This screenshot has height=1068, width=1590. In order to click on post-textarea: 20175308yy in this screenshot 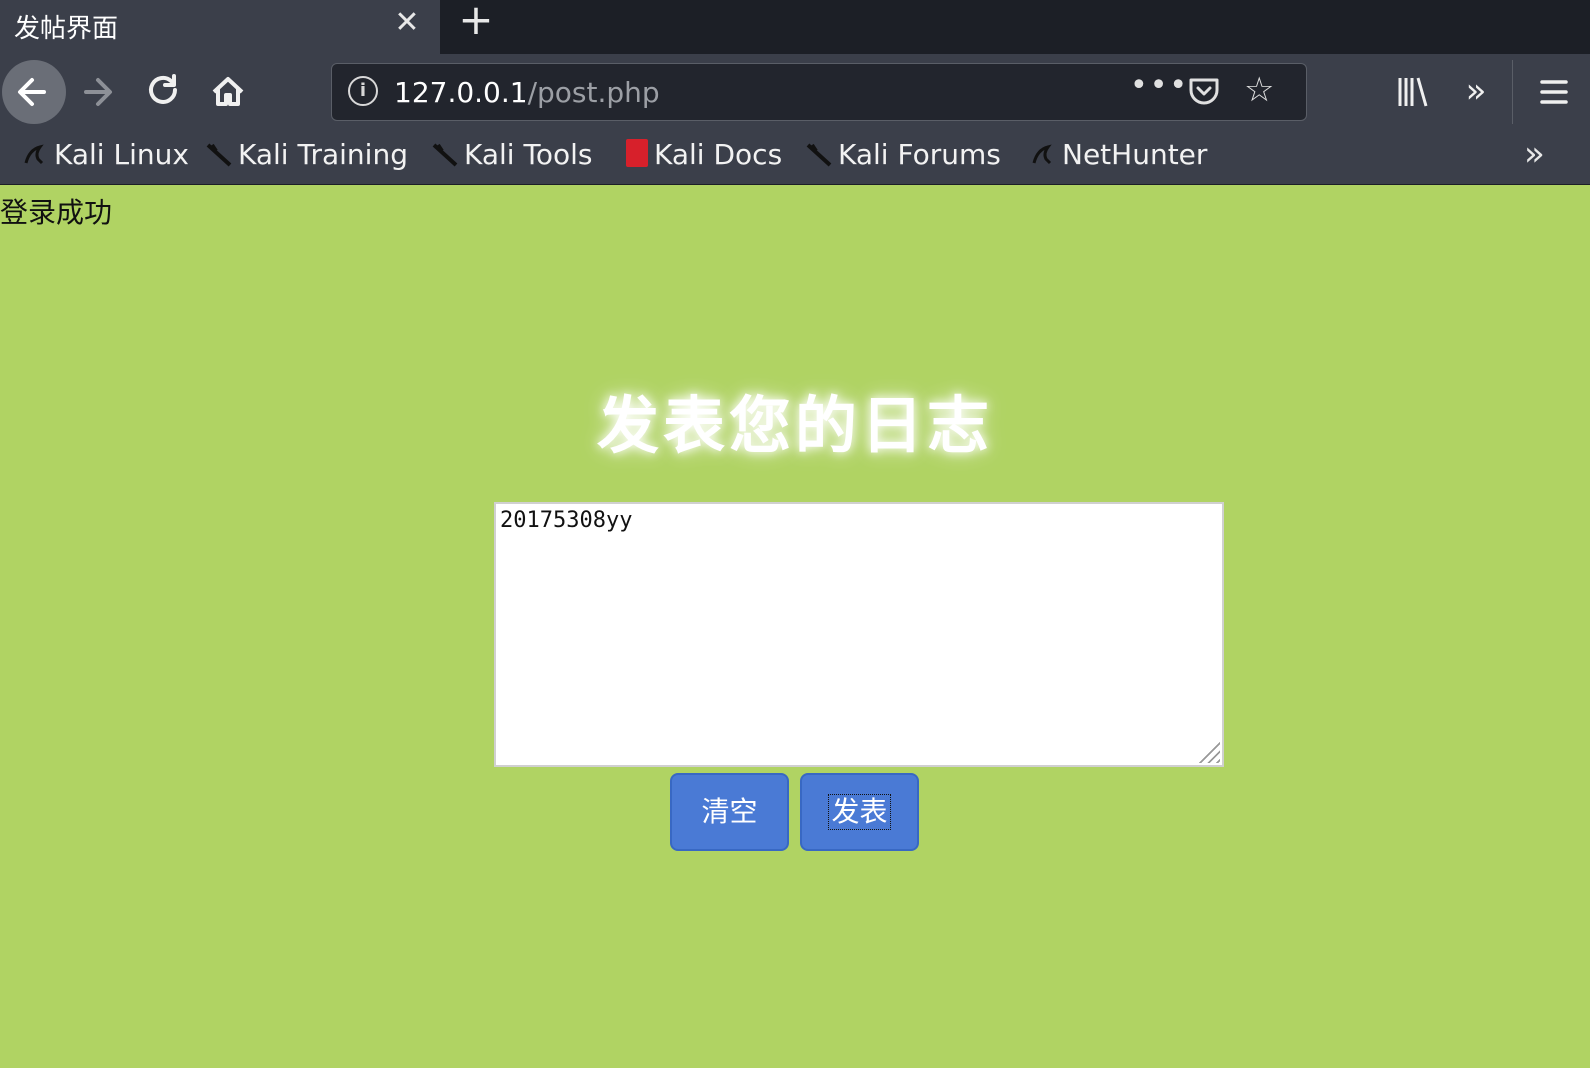, I will do `click(859, 634)`.